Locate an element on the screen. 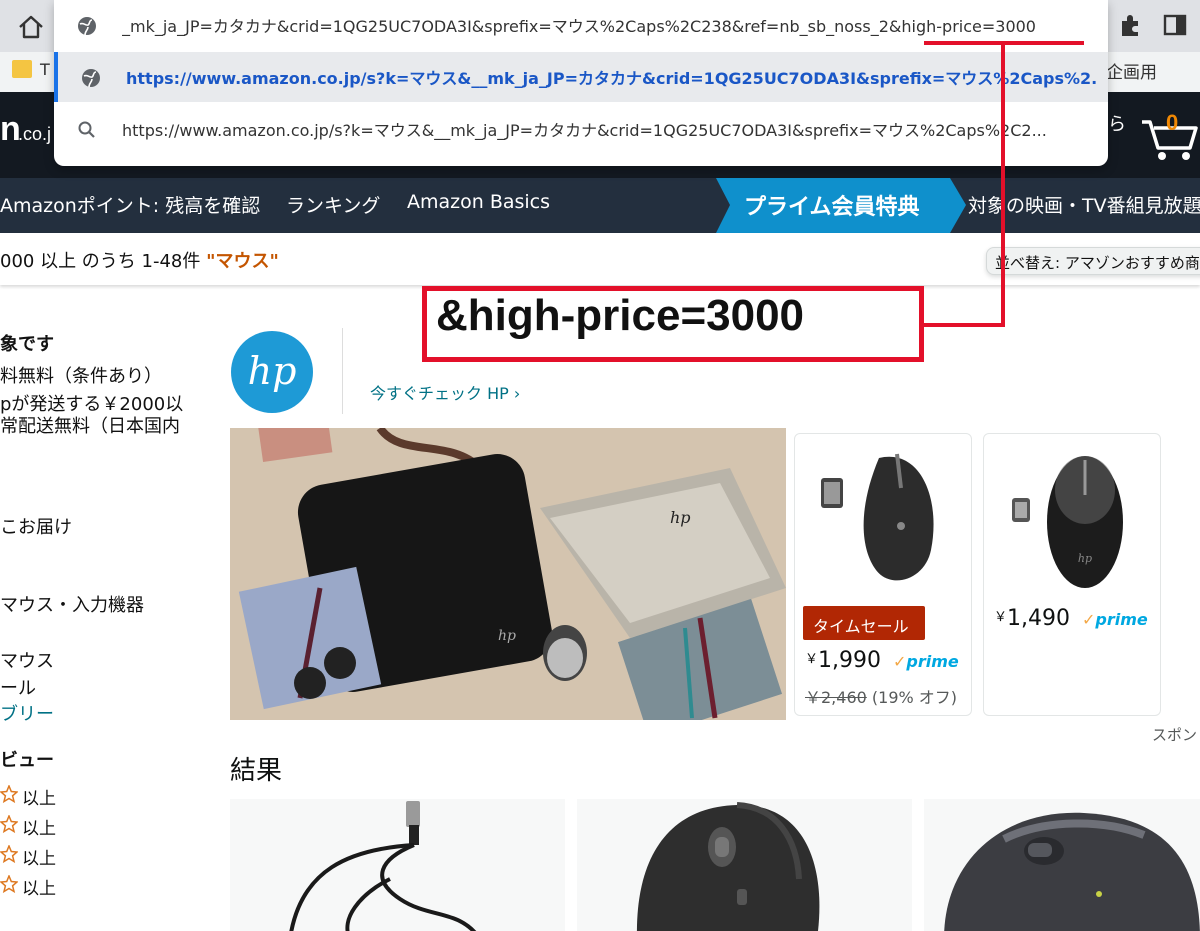  amazon-logo-domain: .co.j is located at coordinates (35, 134).